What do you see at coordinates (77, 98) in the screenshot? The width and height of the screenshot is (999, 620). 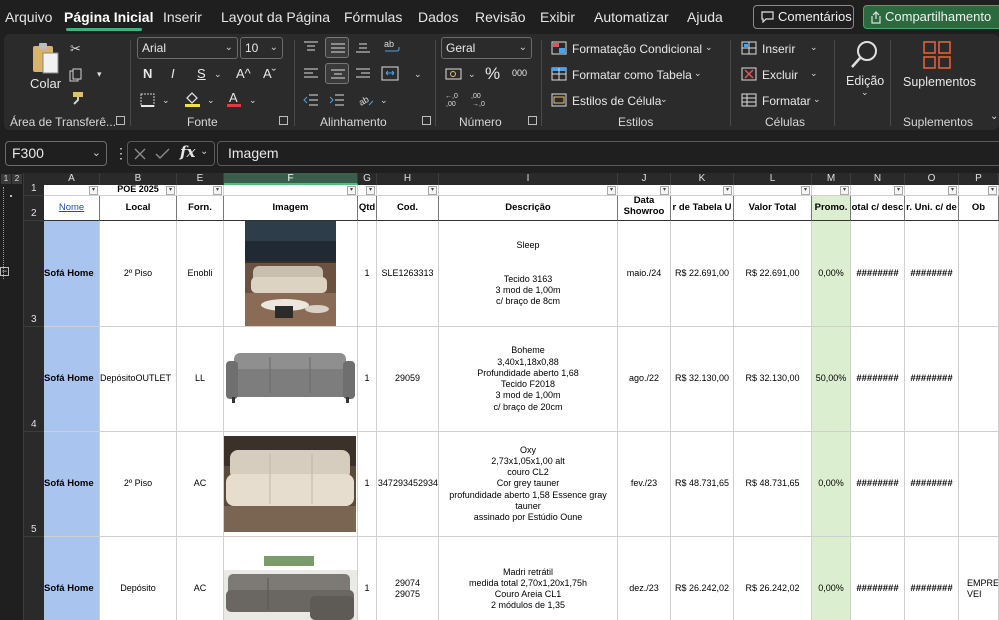 I see `format-painter-icon` at bounding box center [77, 98].